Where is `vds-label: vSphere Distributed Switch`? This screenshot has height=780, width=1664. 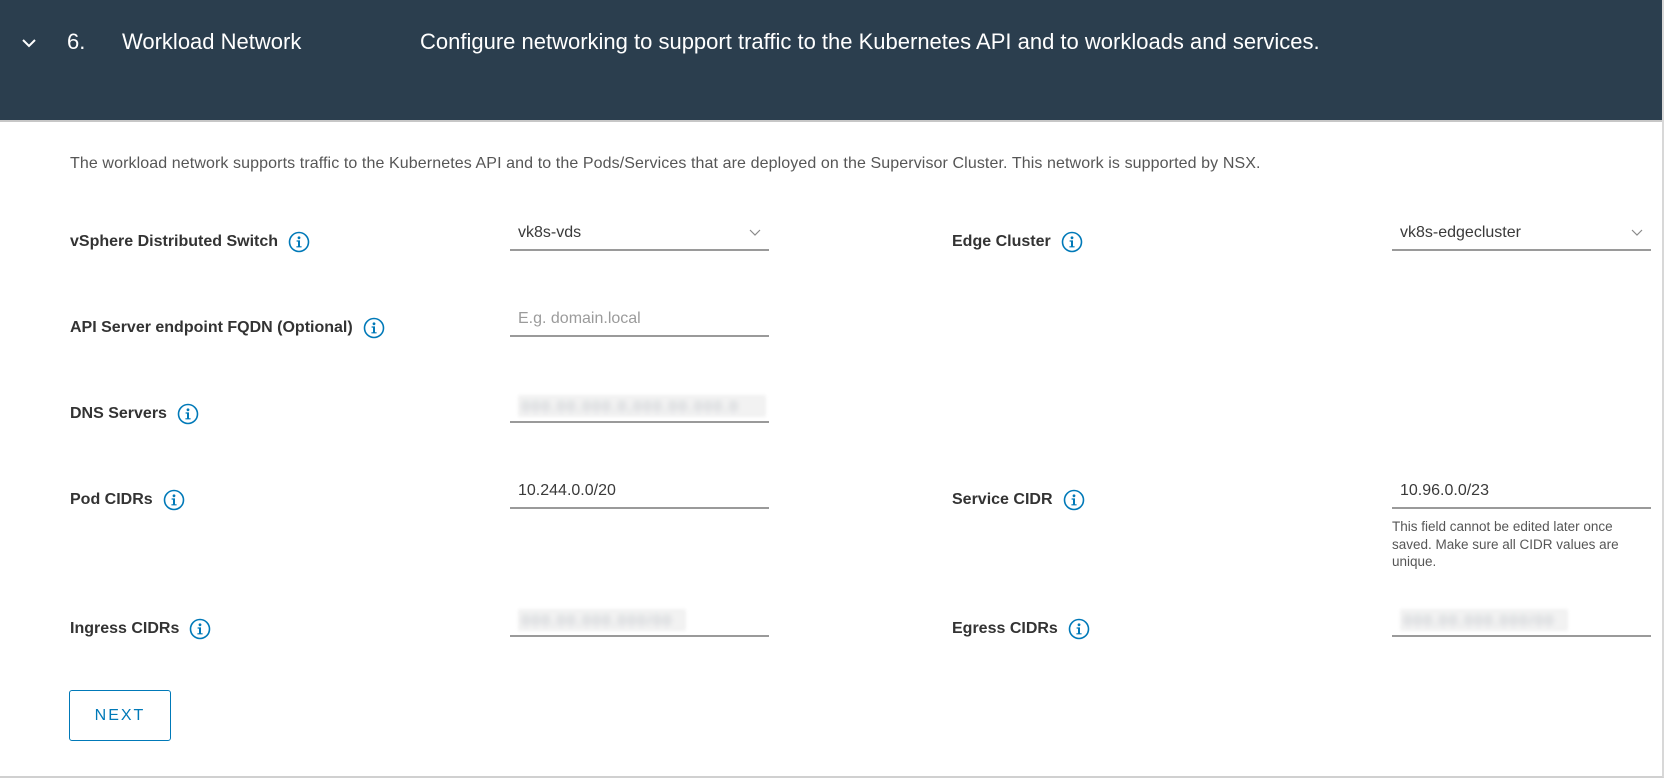 vds-label: vSphere Distributed Switch is located at coordinates (190, 242).